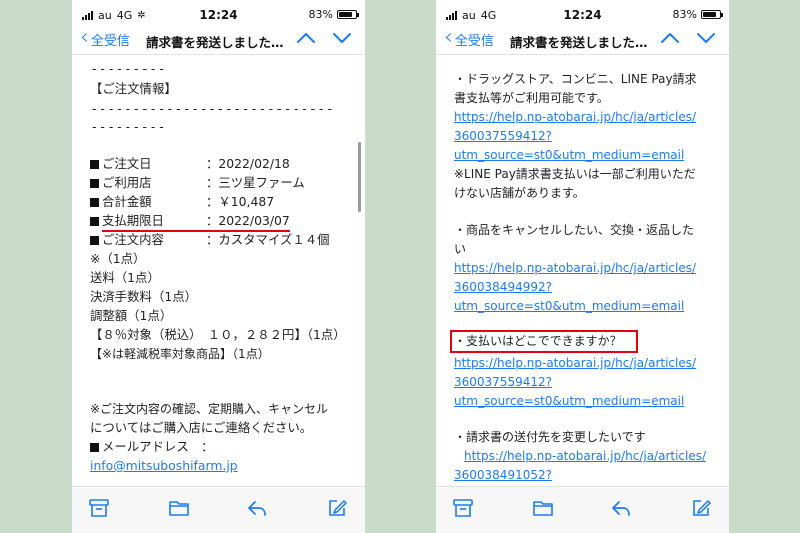  I want to click on total-row: 合計金額, so click(121, 202).